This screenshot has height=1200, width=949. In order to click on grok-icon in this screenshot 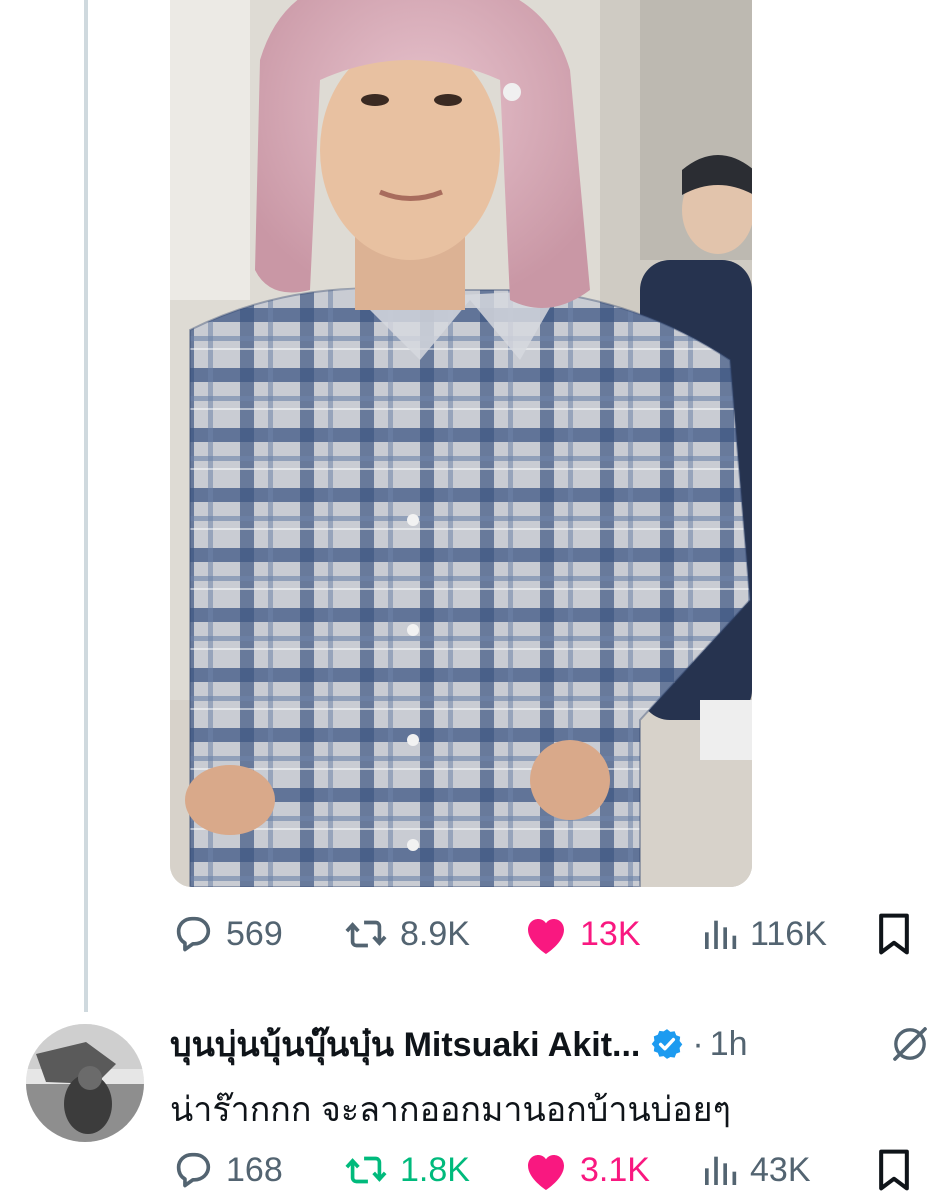, I will do `click(910, 1044)`.